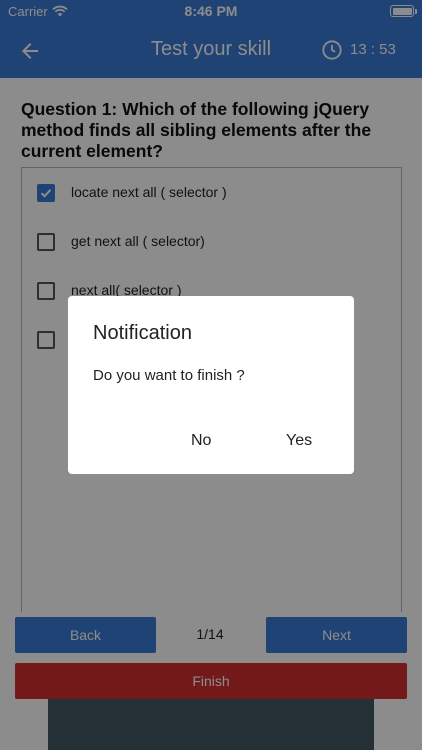 Image resolution: width=422 pixels, height=750 pixels. Describe the element at coordinates (142, 333) in the screenshot. I see `dialog-title: Notification` at that location.